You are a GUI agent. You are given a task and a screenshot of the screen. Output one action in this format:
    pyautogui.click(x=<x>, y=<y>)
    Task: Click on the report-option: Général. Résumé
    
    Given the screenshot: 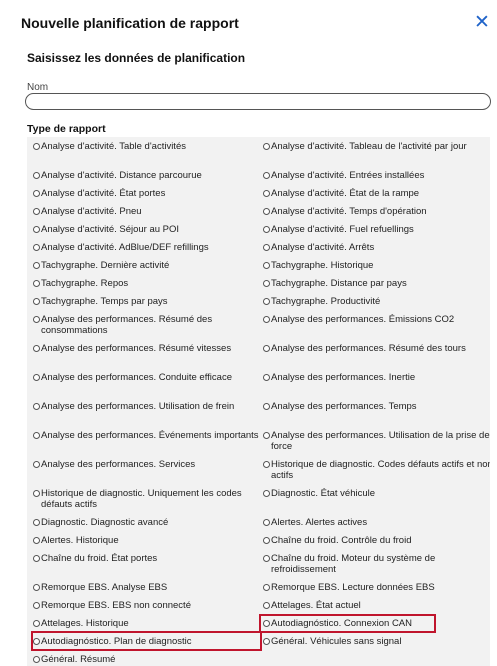 What is the action you would take?
    pyautogui.click(x=148, y=659)
    